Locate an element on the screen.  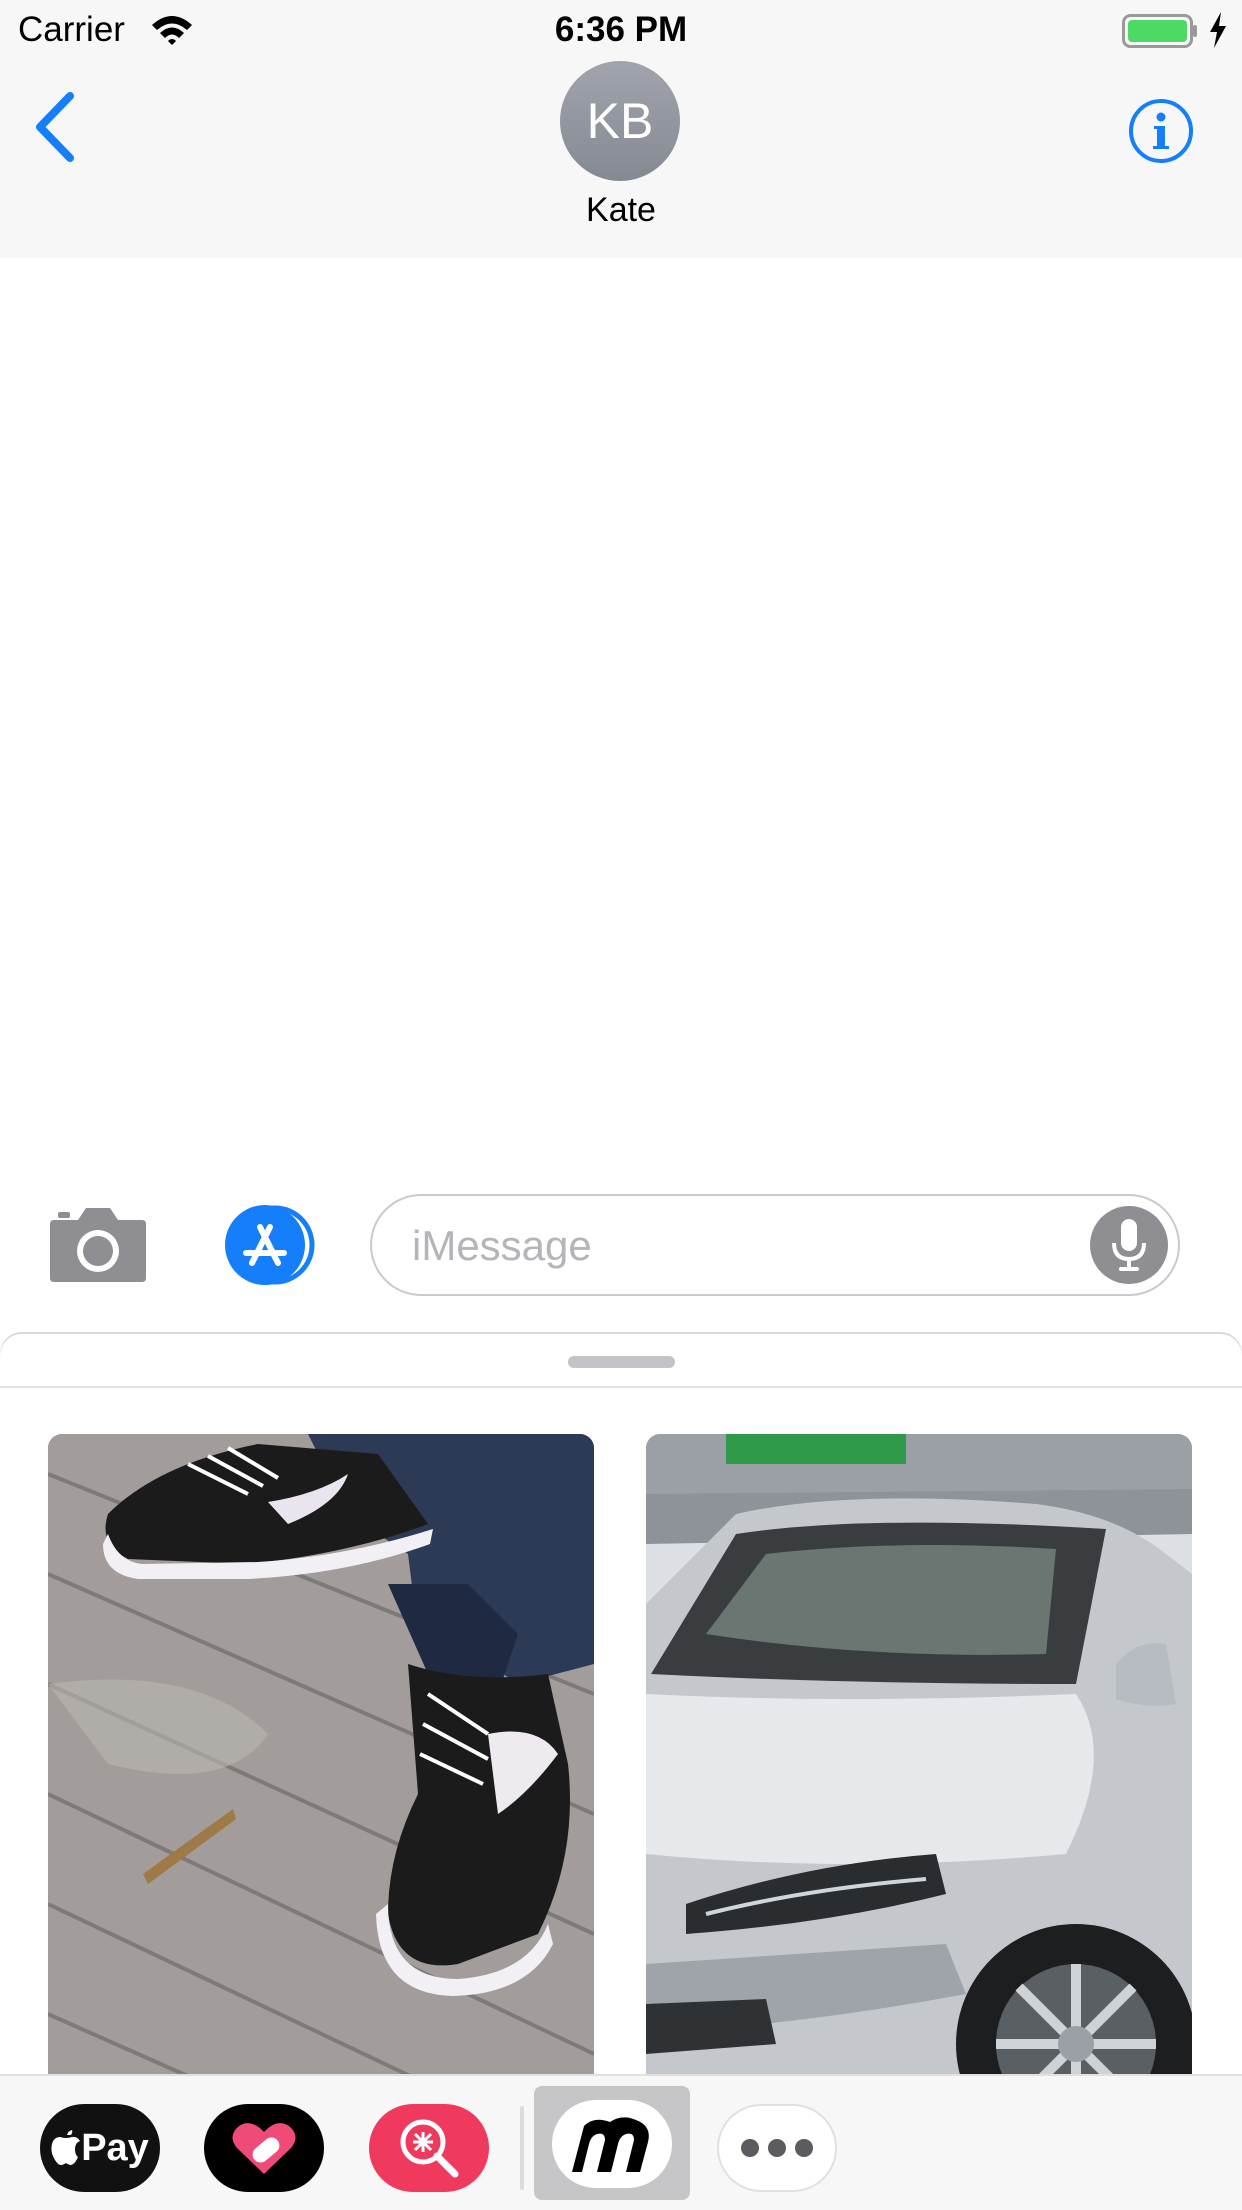
search-app-icon is located at coordinates (429, 2148).